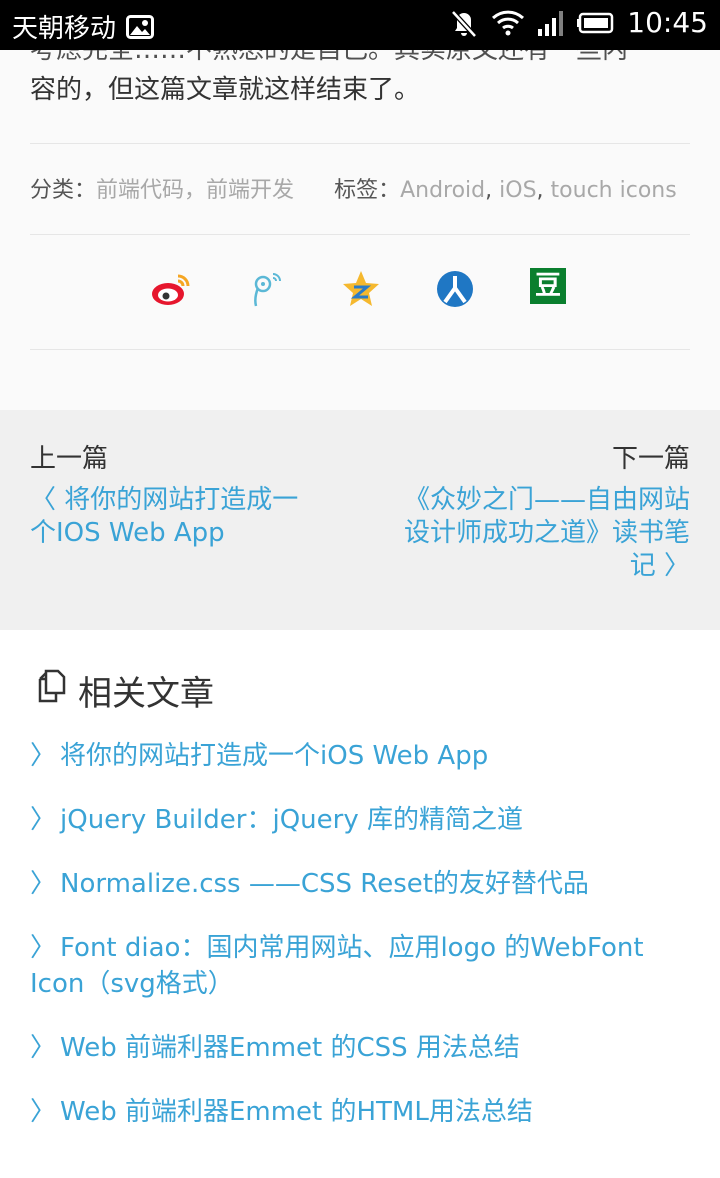 This screenshot has width=720, height=1178. What do you see at coordinates (596, 23) in the screenshot?
I see `battery-icon` at bounding box center [596, 23].